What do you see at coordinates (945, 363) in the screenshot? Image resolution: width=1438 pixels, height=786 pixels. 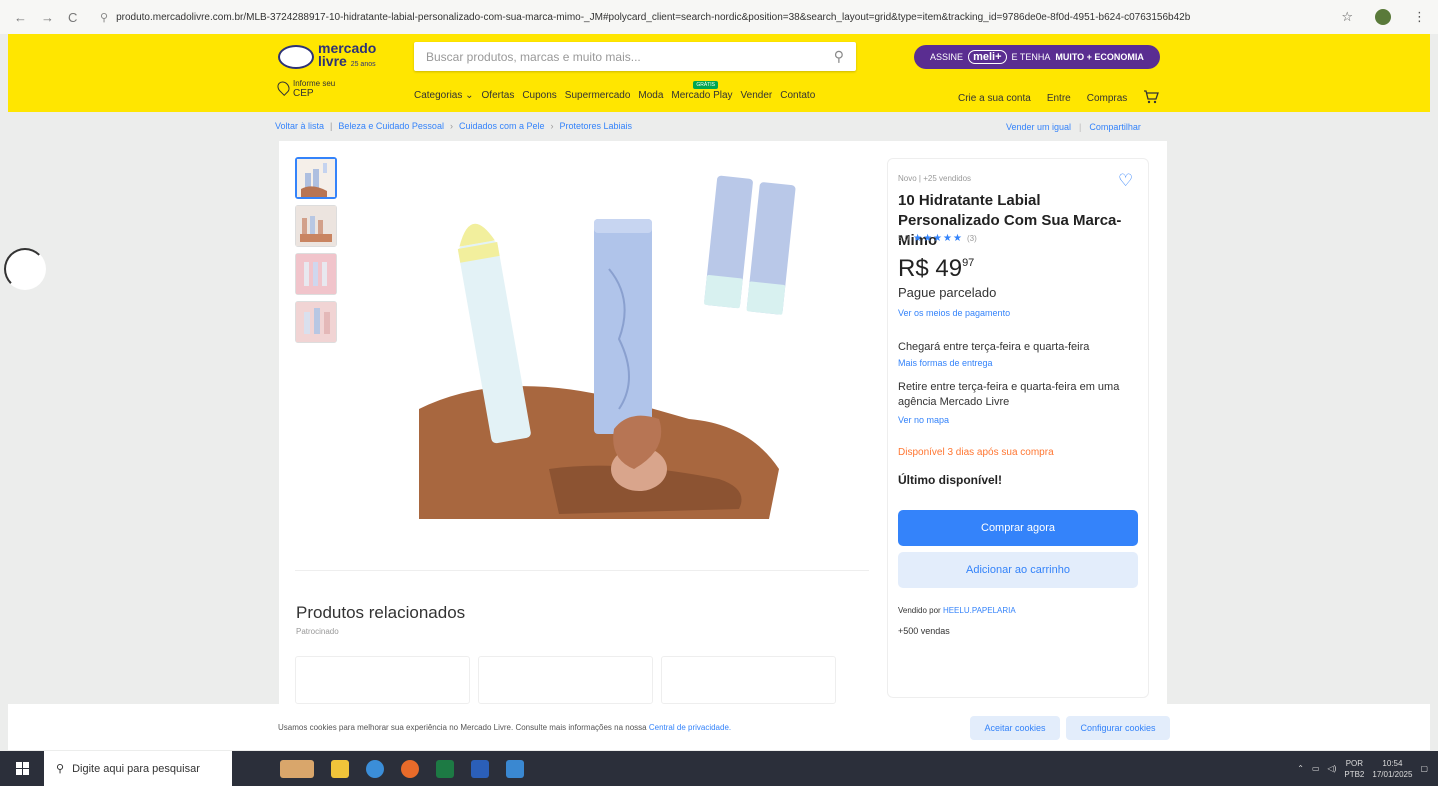 I see `delivery-options-link: Mais formas de entrega` at bounding box center [945, 363].